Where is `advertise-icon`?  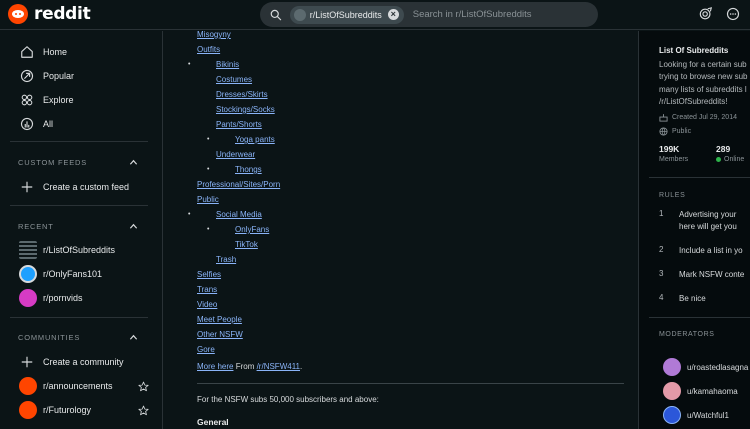 advertise-icon is located at coordinates (706, 14).